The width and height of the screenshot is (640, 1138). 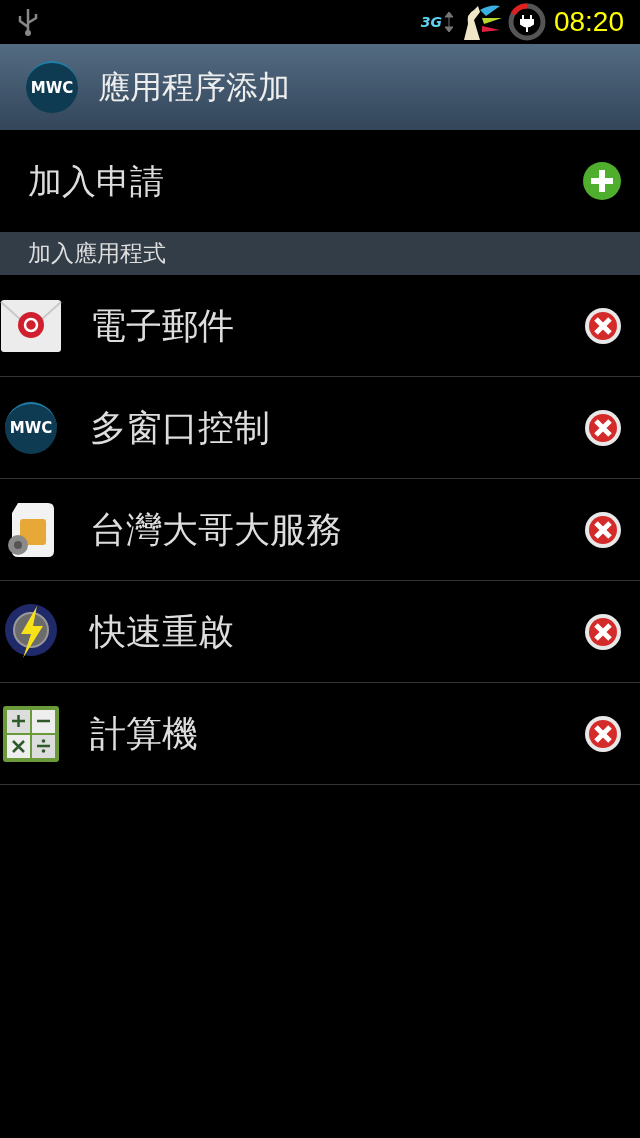 What do you see at coordinates (602, 181) in the screenshot?
I see `add-icon` at bounding box center [602, 181].